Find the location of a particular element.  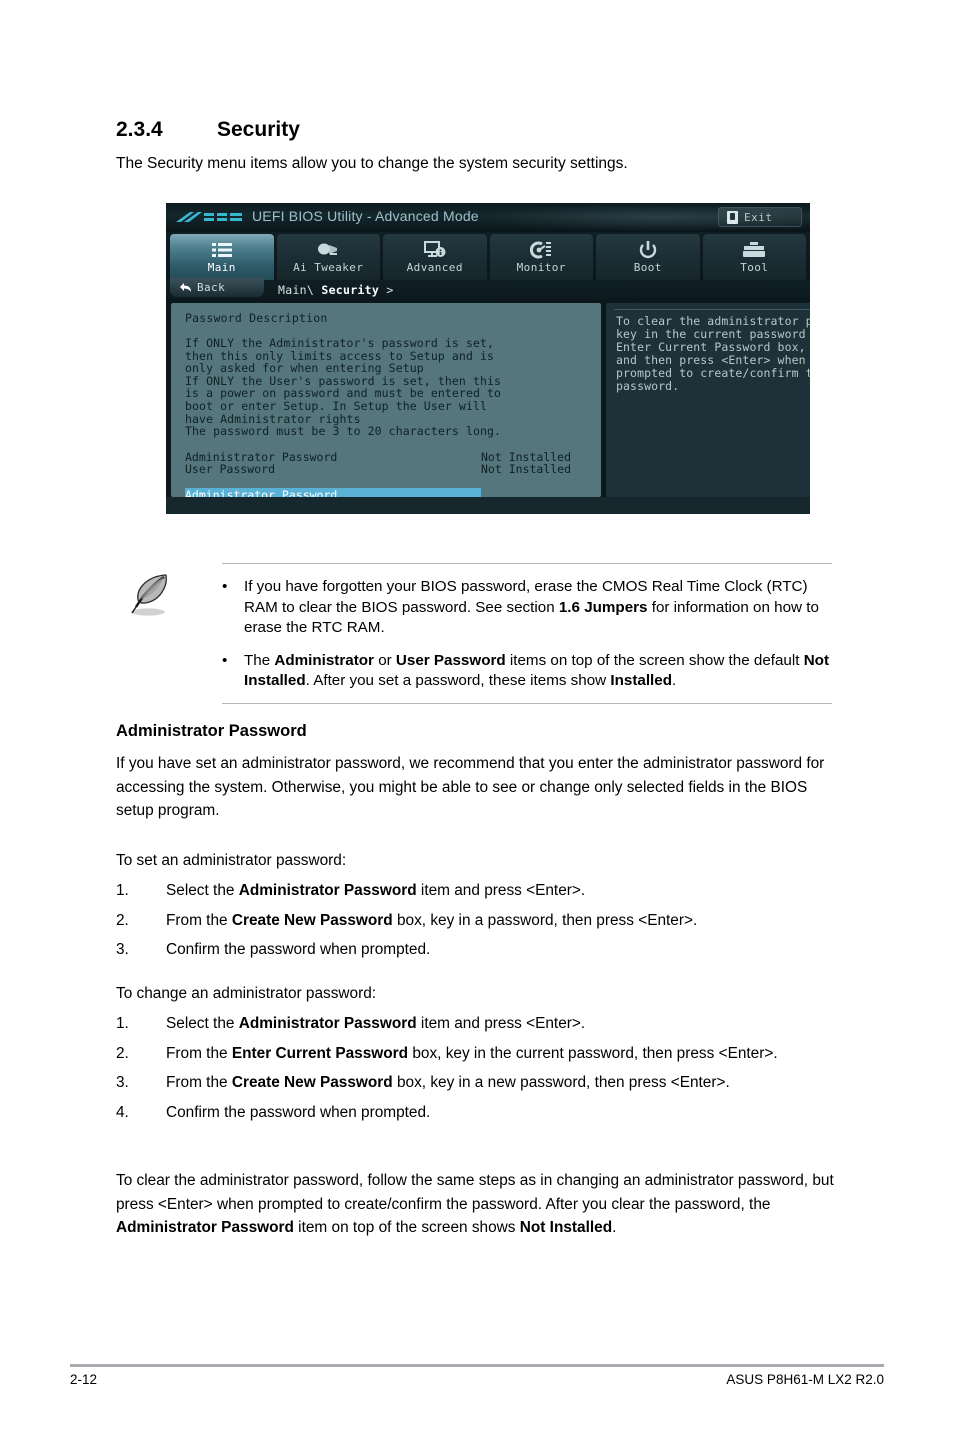

tab-label: Boot is located at coordinates (647, 267).